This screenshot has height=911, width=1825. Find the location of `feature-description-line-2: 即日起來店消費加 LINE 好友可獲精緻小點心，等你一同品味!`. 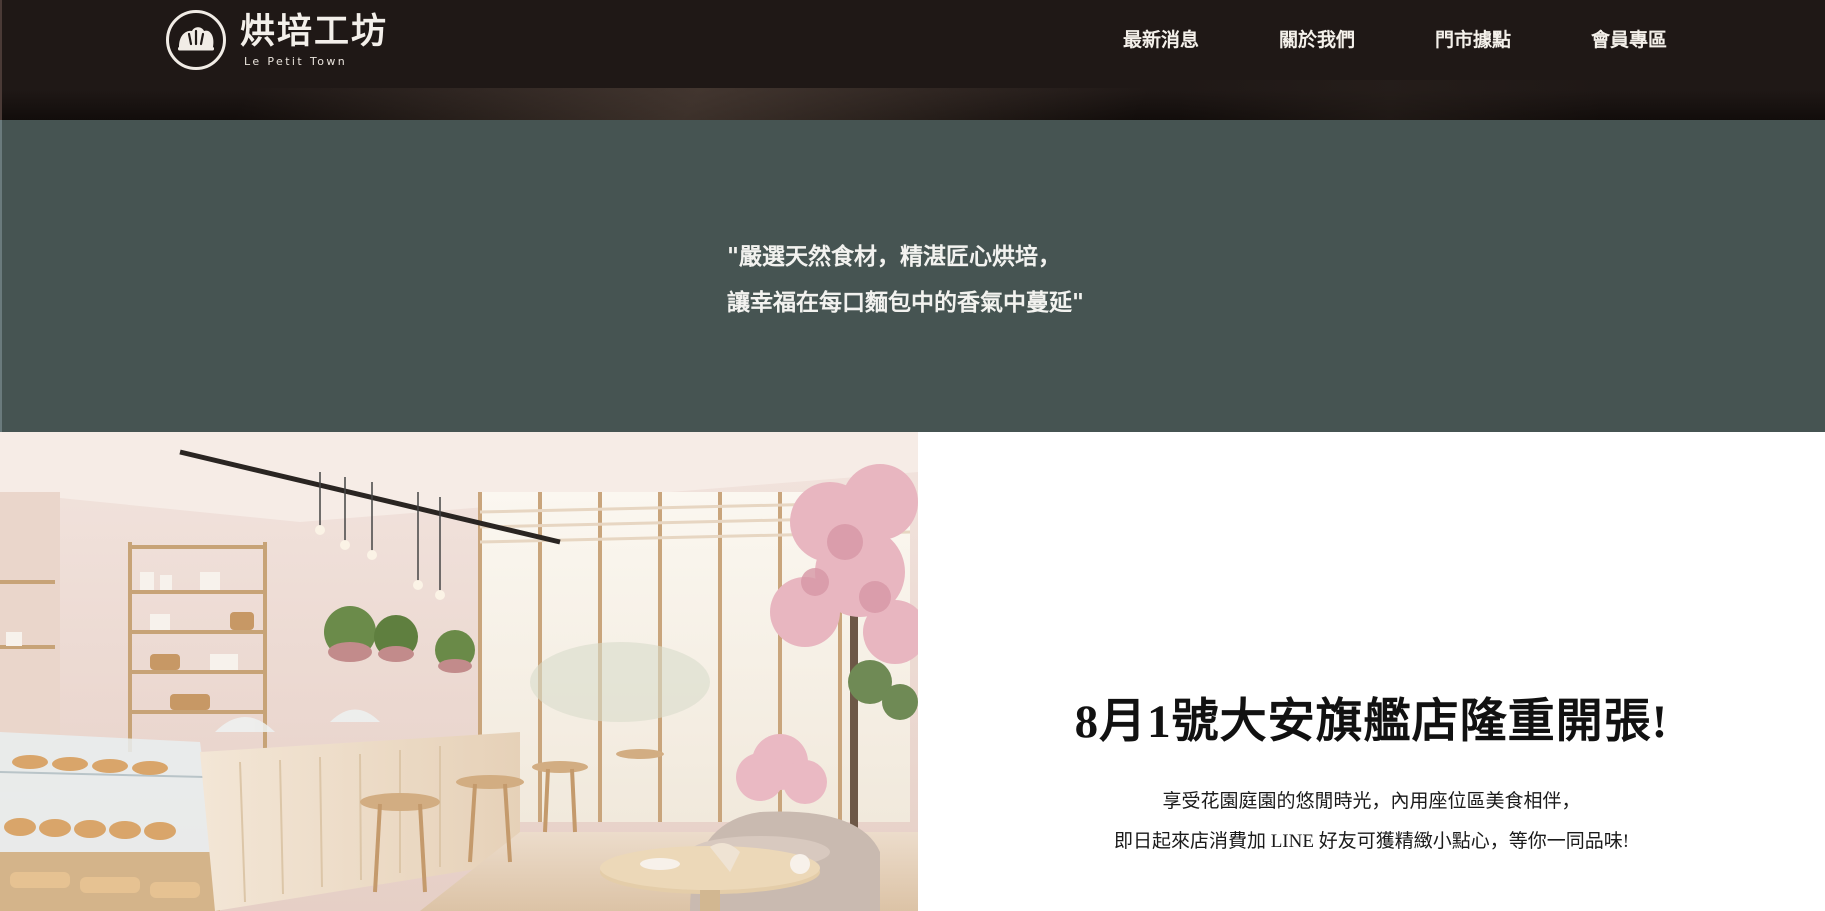

feature-description-line-2: 即日起來店消費加 LINE 好友可獲精緻小點心，等你一同品味! is located at coordinates (1371, 841).